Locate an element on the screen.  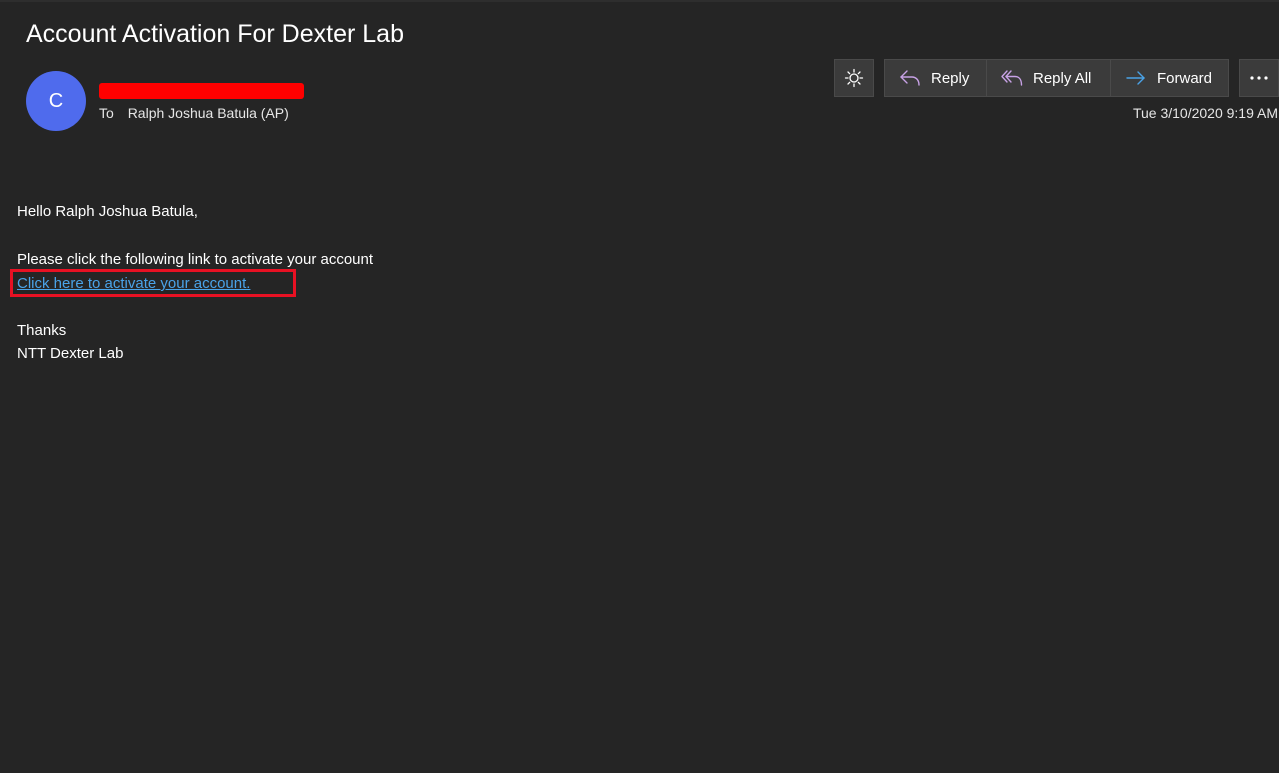
more-options-button is located at coordinates (1259, 78).